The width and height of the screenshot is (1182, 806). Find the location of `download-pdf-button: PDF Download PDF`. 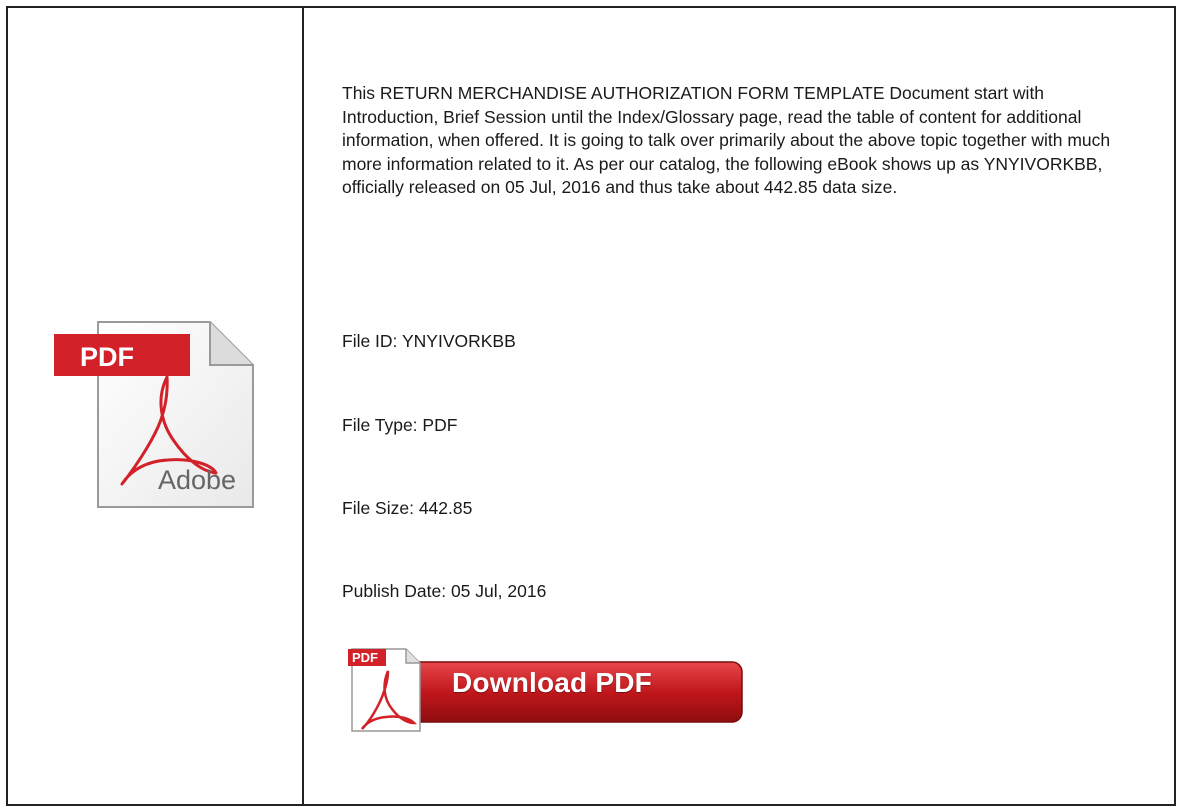

download-pdf-button: PDF Download PDF is located at coordinates (545, 691).